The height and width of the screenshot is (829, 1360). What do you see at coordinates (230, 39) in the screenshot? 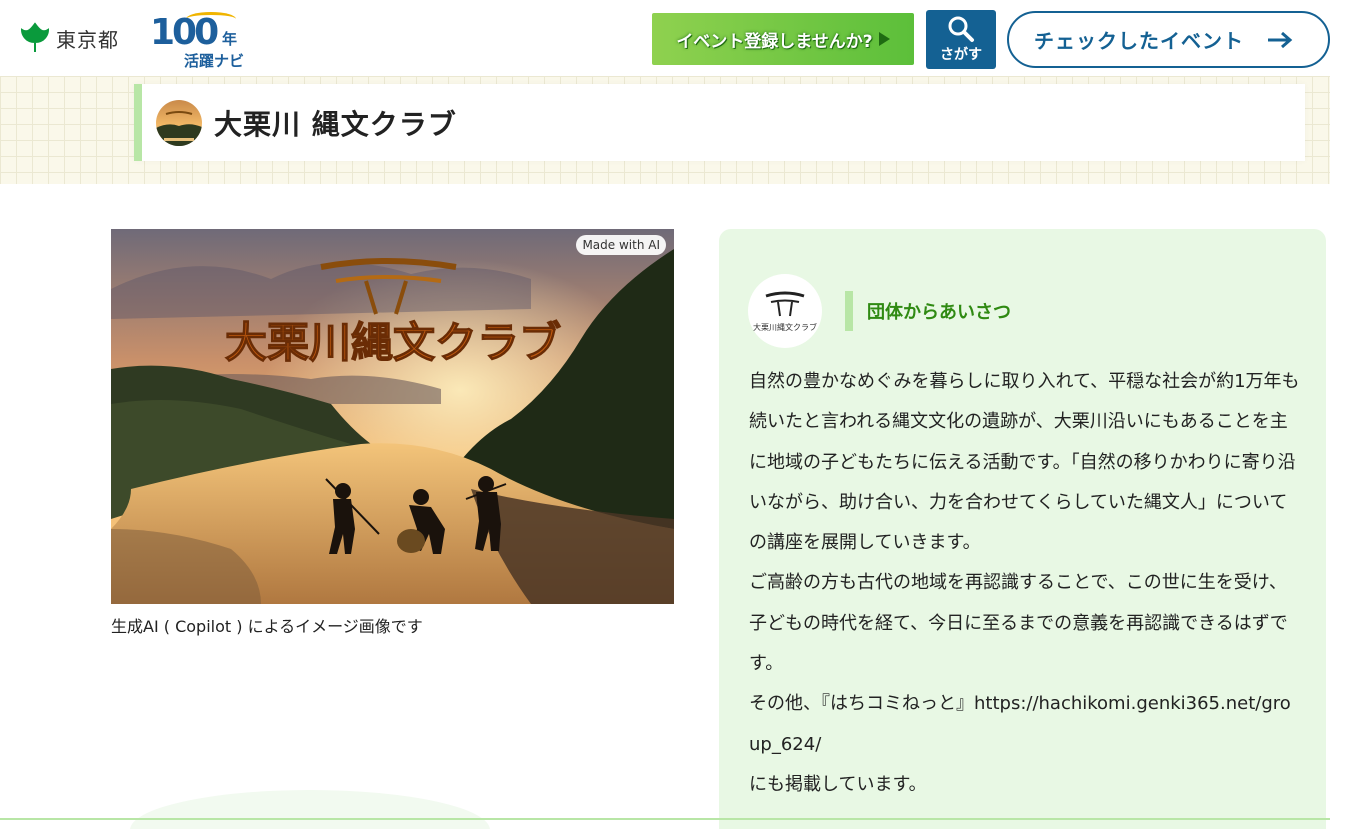
I see `logo-year: 年` at bounding box center [230, 39].